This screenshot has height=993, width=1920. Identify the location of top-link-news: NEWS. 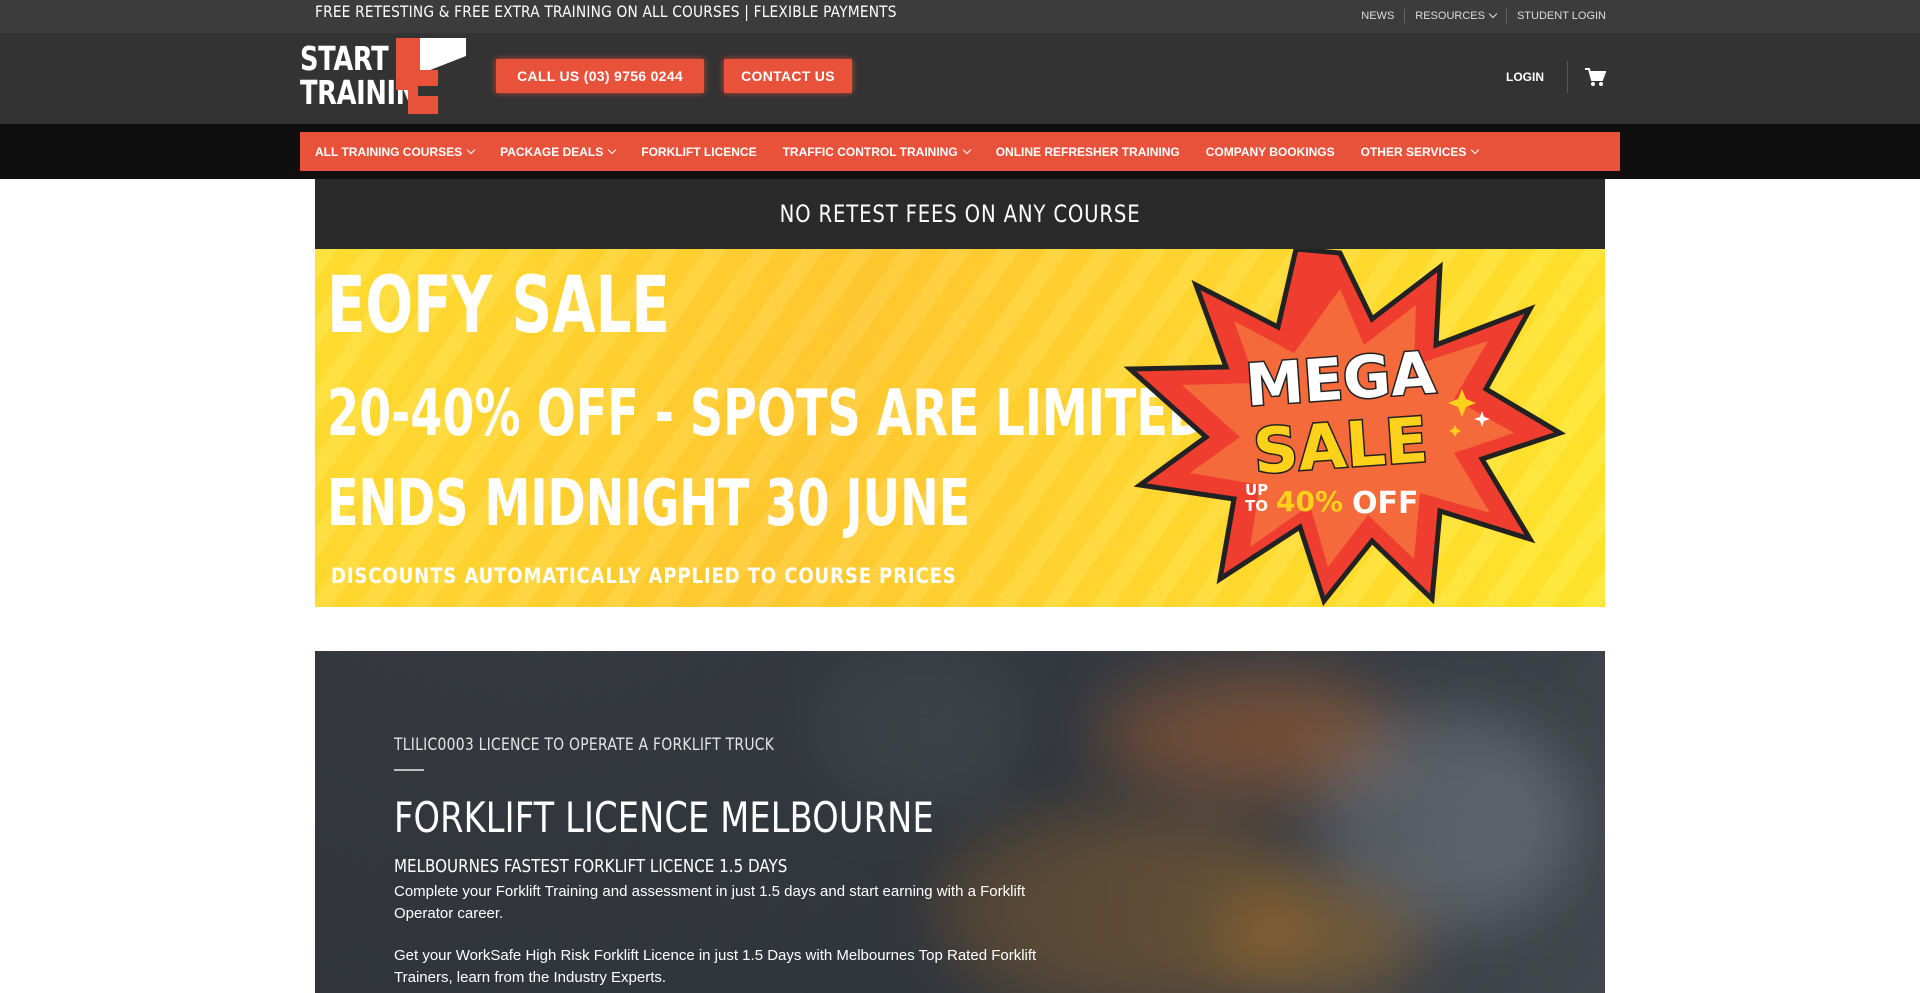
(1377, 16).